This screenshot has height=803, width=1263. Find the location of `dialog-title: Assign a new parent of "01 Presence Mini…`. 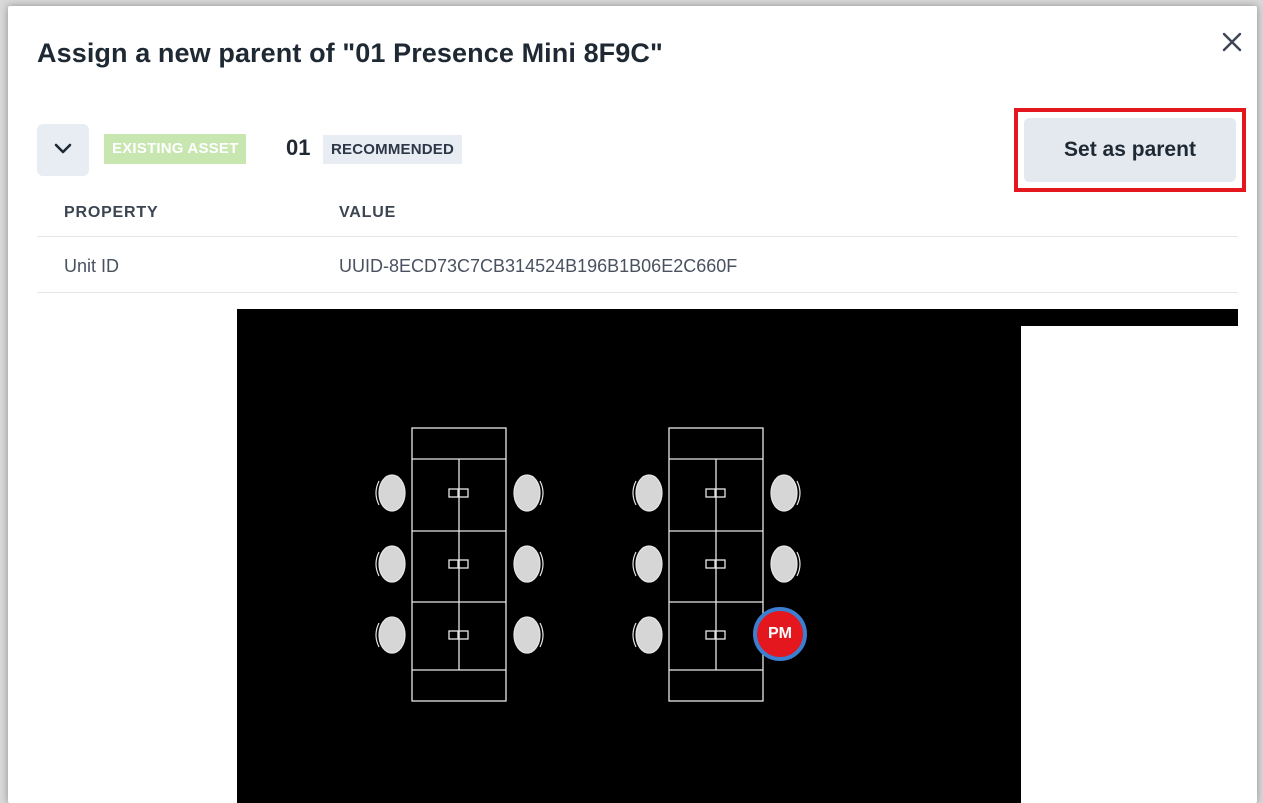

dialog-title: Assign a new parent of "01 Presence Mini… is located at coordinates (350, 53).